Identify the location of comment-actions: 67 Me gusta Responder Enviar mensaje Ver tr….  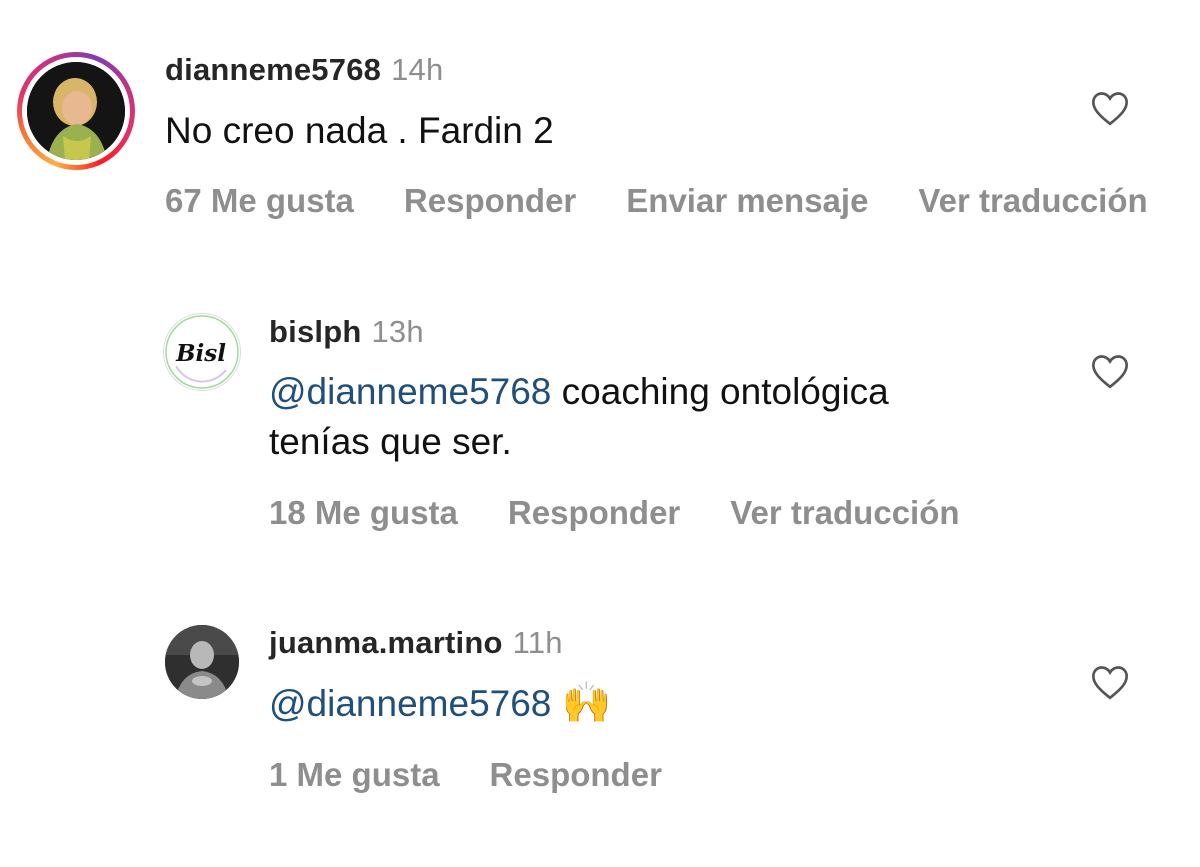
(681, 201).